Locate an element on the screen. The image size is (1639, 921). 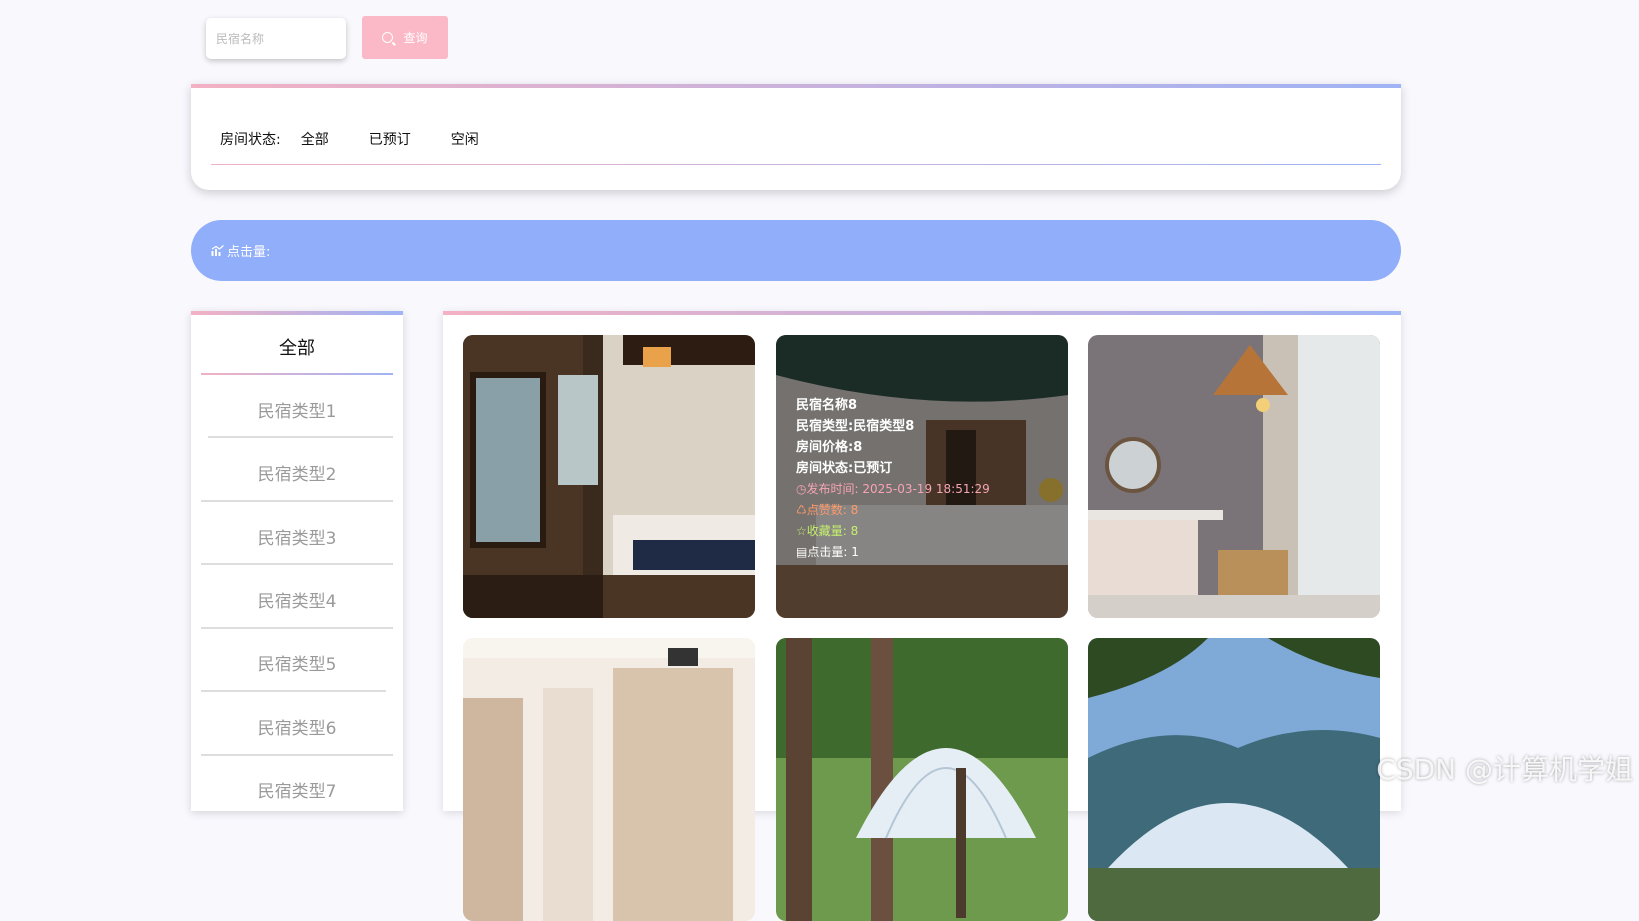
star-icon: ☆ is located at coordinates (801, 531).